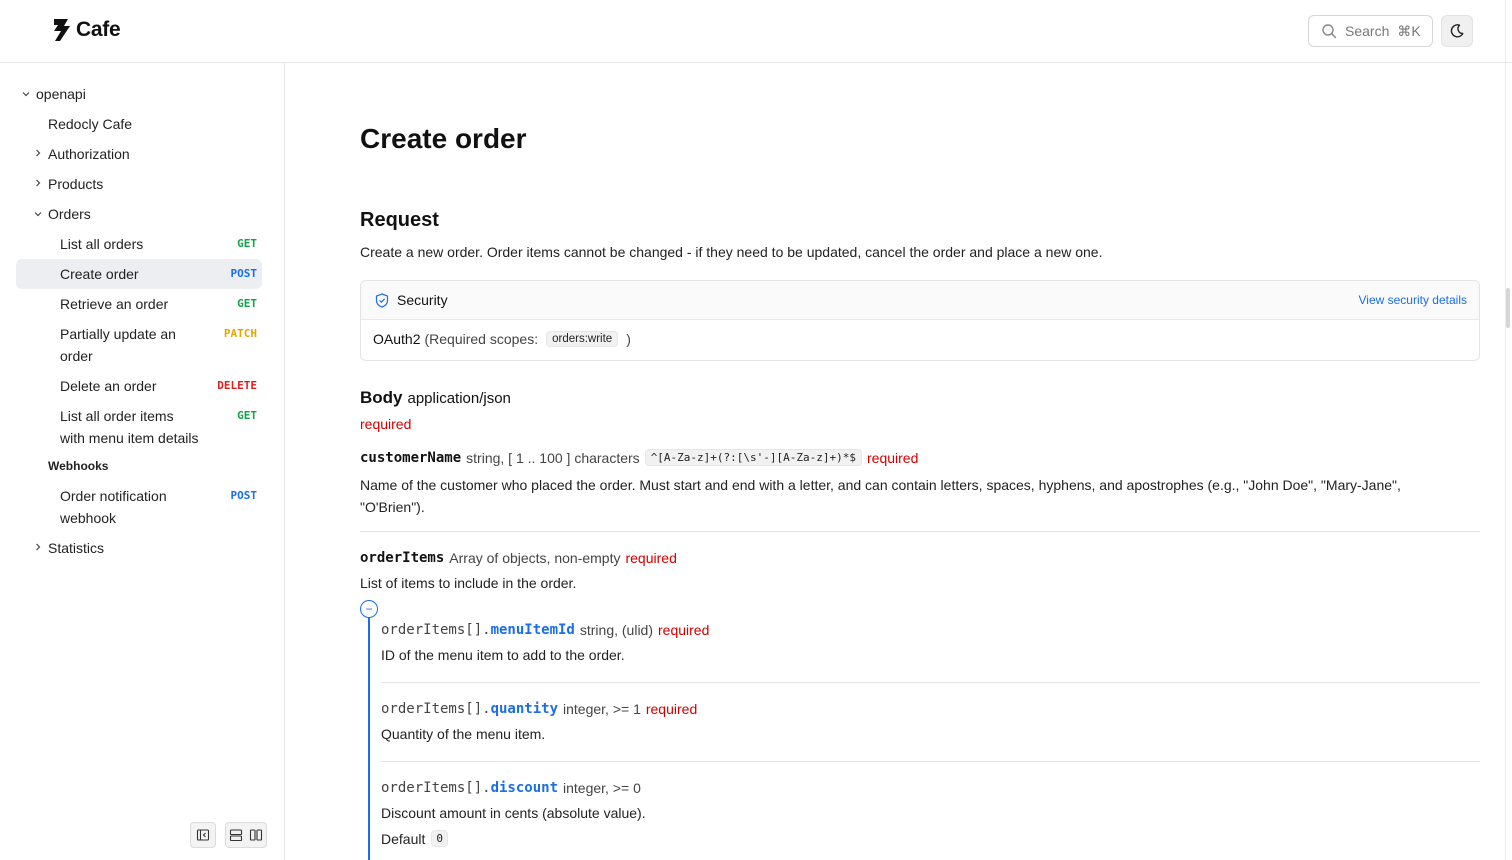 The height and width of the screenshot is (860, 1512). I want to click on sidebar-collapse-icon, so click(203, 835).